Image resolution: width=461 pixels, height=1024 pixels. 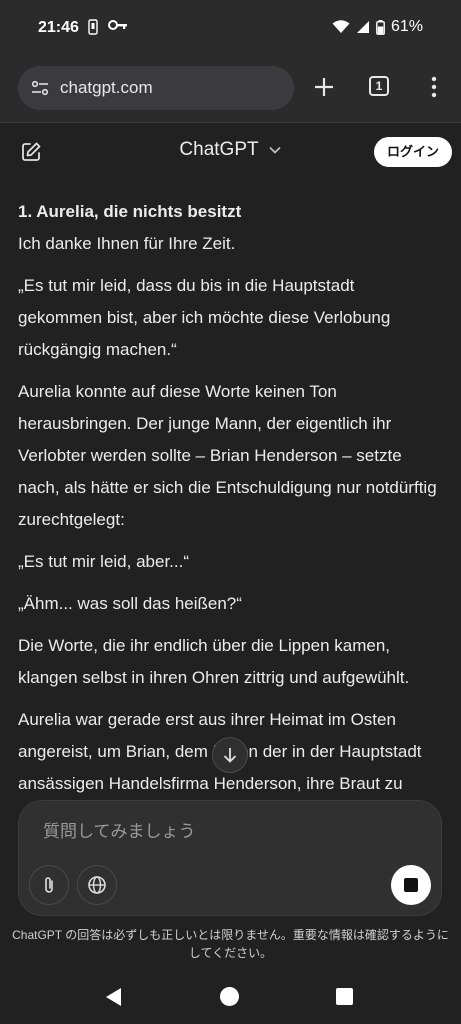 What do you see at coordinates (413, 152) in the screenshot?
I see `login-button: ログイン` at bounding box center [413, 152].